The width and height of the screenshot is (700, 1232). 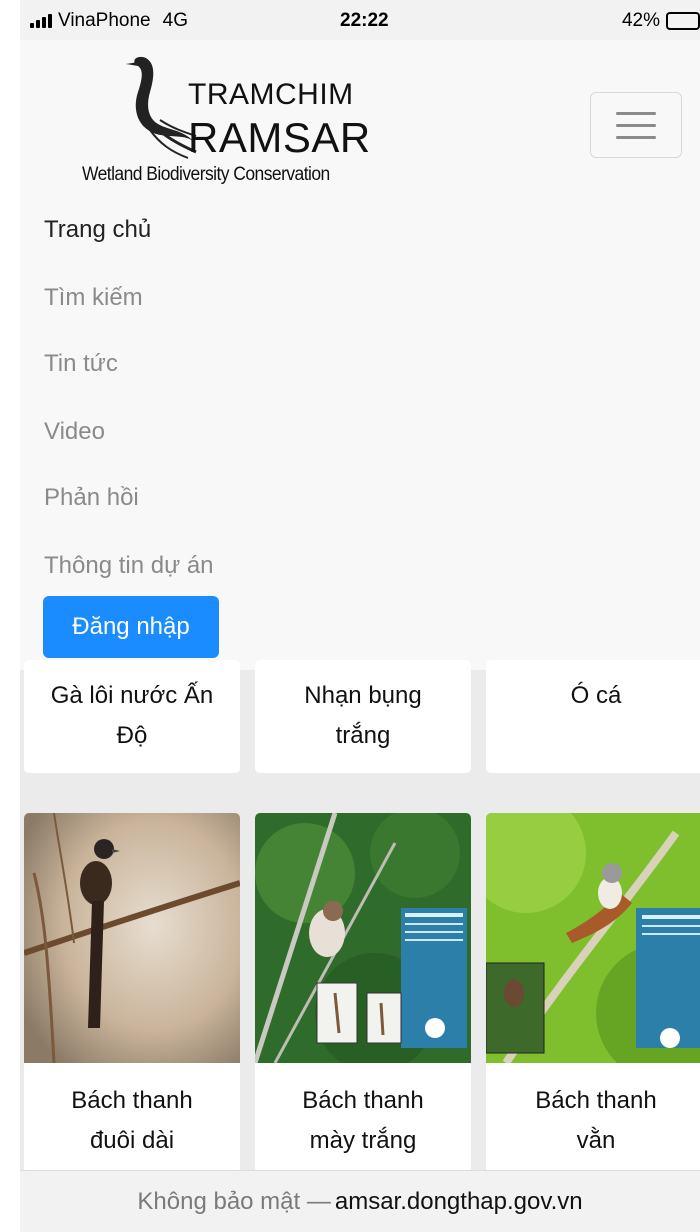 What do you see at coordinates (131, 627) in the screenshot?
I see `login-button: Đăng nhập` at bounding box center [131, 627].